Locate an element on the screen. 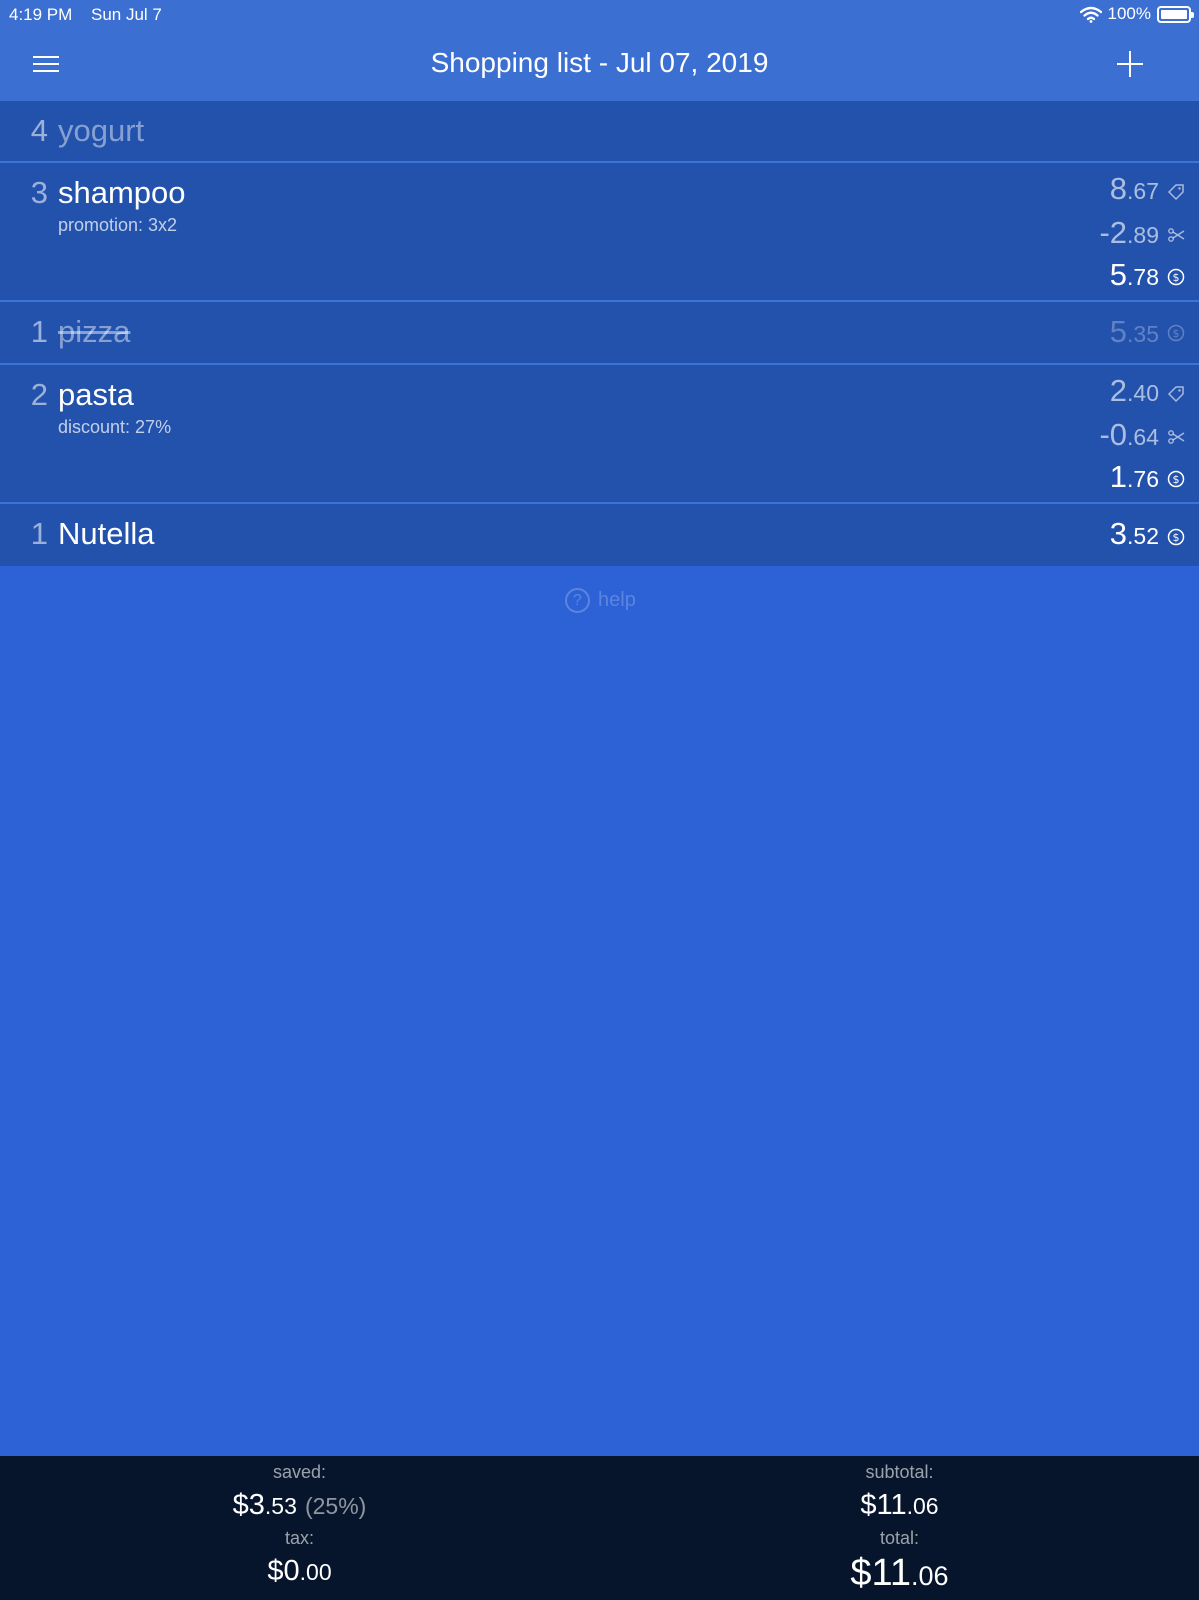  add-item-button is located at coordinates (1130, 64).